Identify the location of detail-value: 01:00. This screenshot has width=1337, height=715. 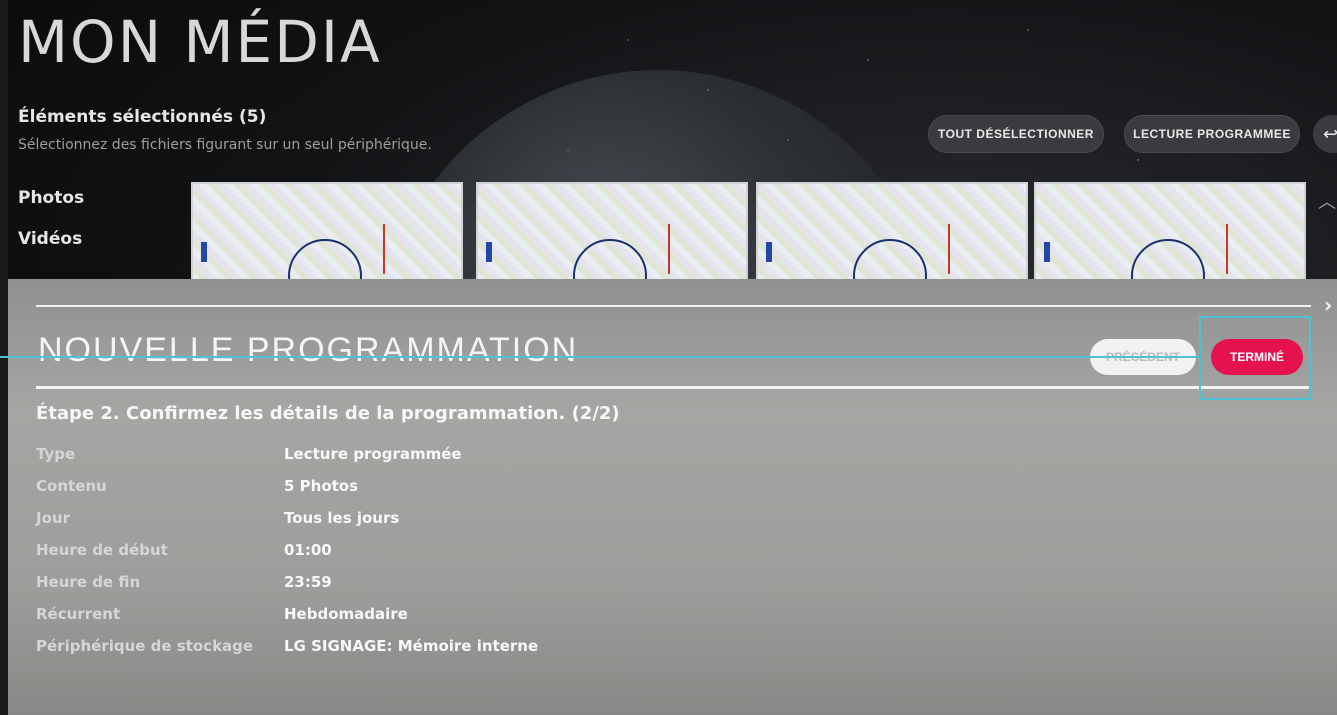
(308, 550).